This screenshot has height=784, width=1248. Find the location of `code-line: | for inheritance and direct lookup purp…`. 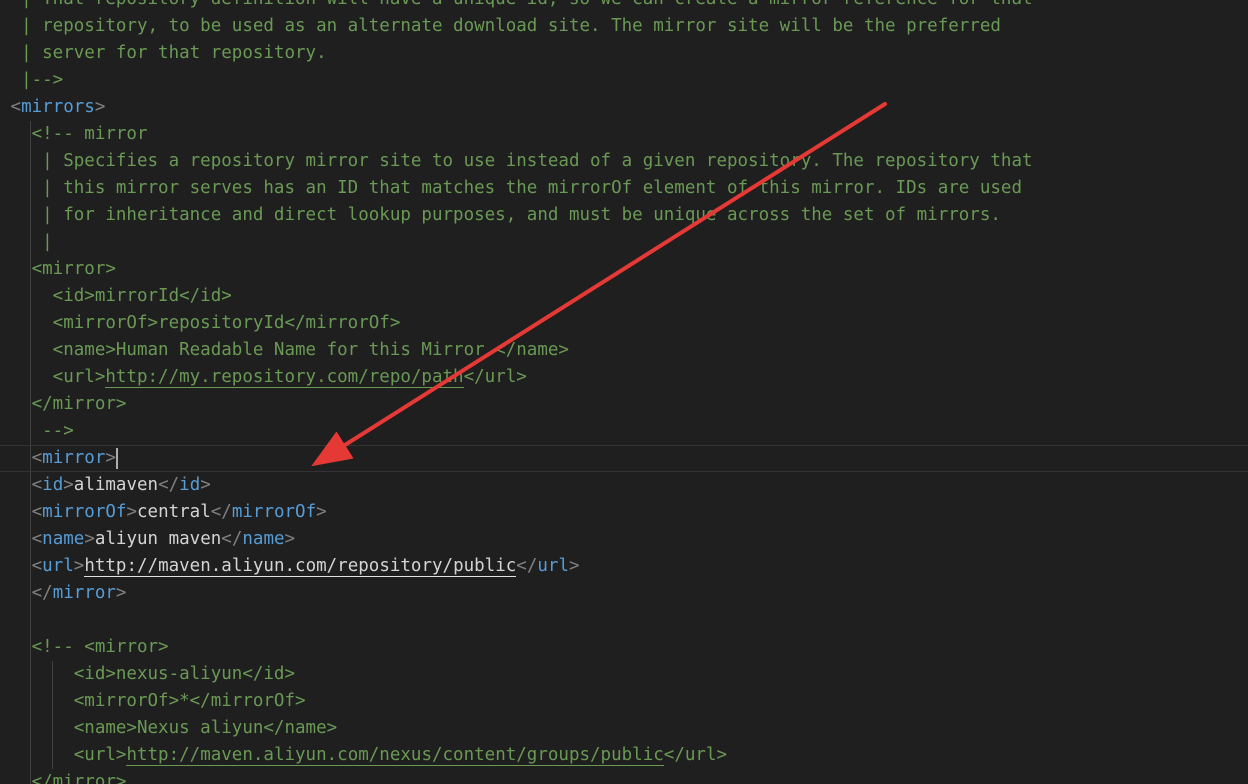

code-line: | for inheritance and direct lookup purp… is located at coordinates (624, 215).